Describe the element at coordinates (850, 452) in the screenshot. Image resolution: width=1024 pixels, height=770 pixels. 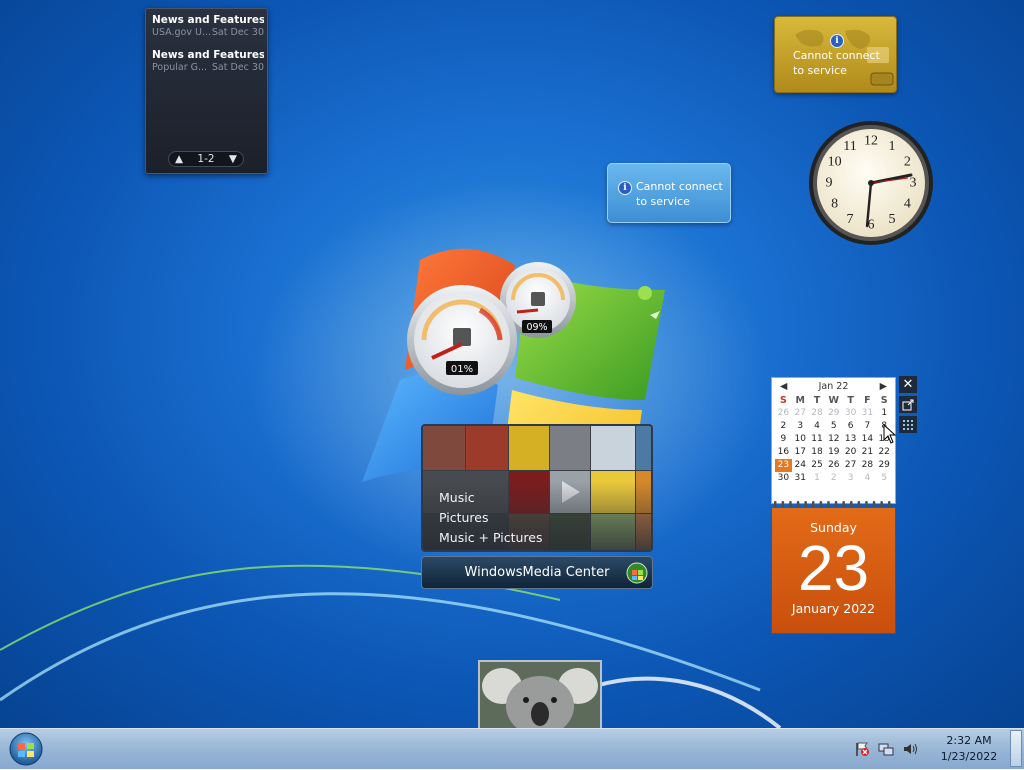
I see `calendar-day-cell: 20` at that location.